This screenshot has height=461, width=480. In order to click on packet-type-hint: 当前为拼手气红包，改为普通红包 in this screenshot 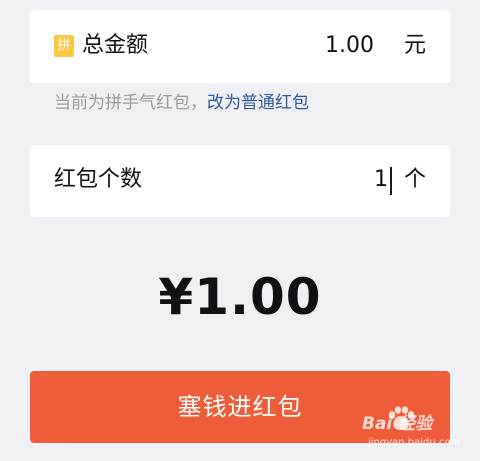, I will do `click(181, 103)`.